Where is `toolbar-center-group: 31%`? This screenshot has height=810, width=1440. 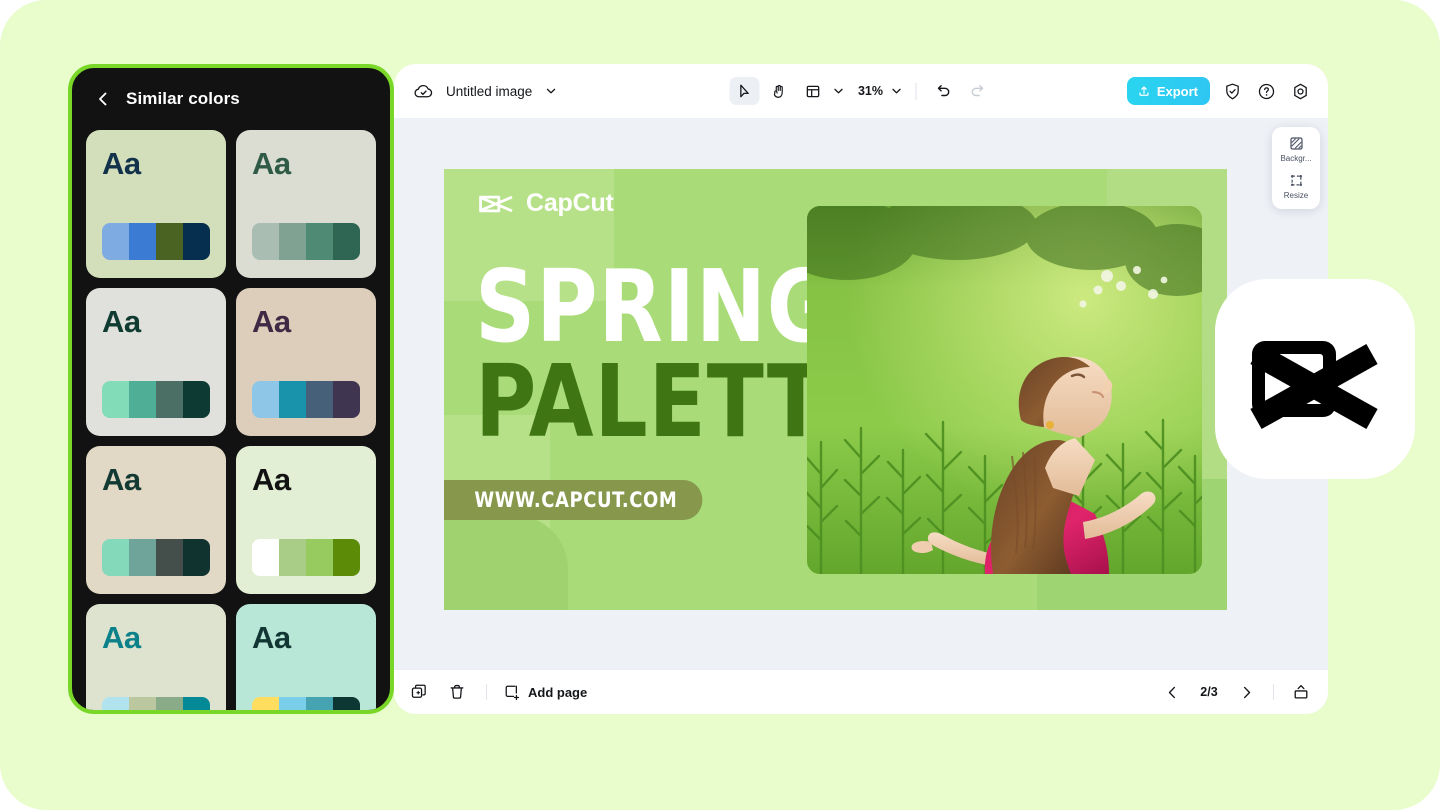
toolbar-center-group: 31% is located at coordinates (861, 91).